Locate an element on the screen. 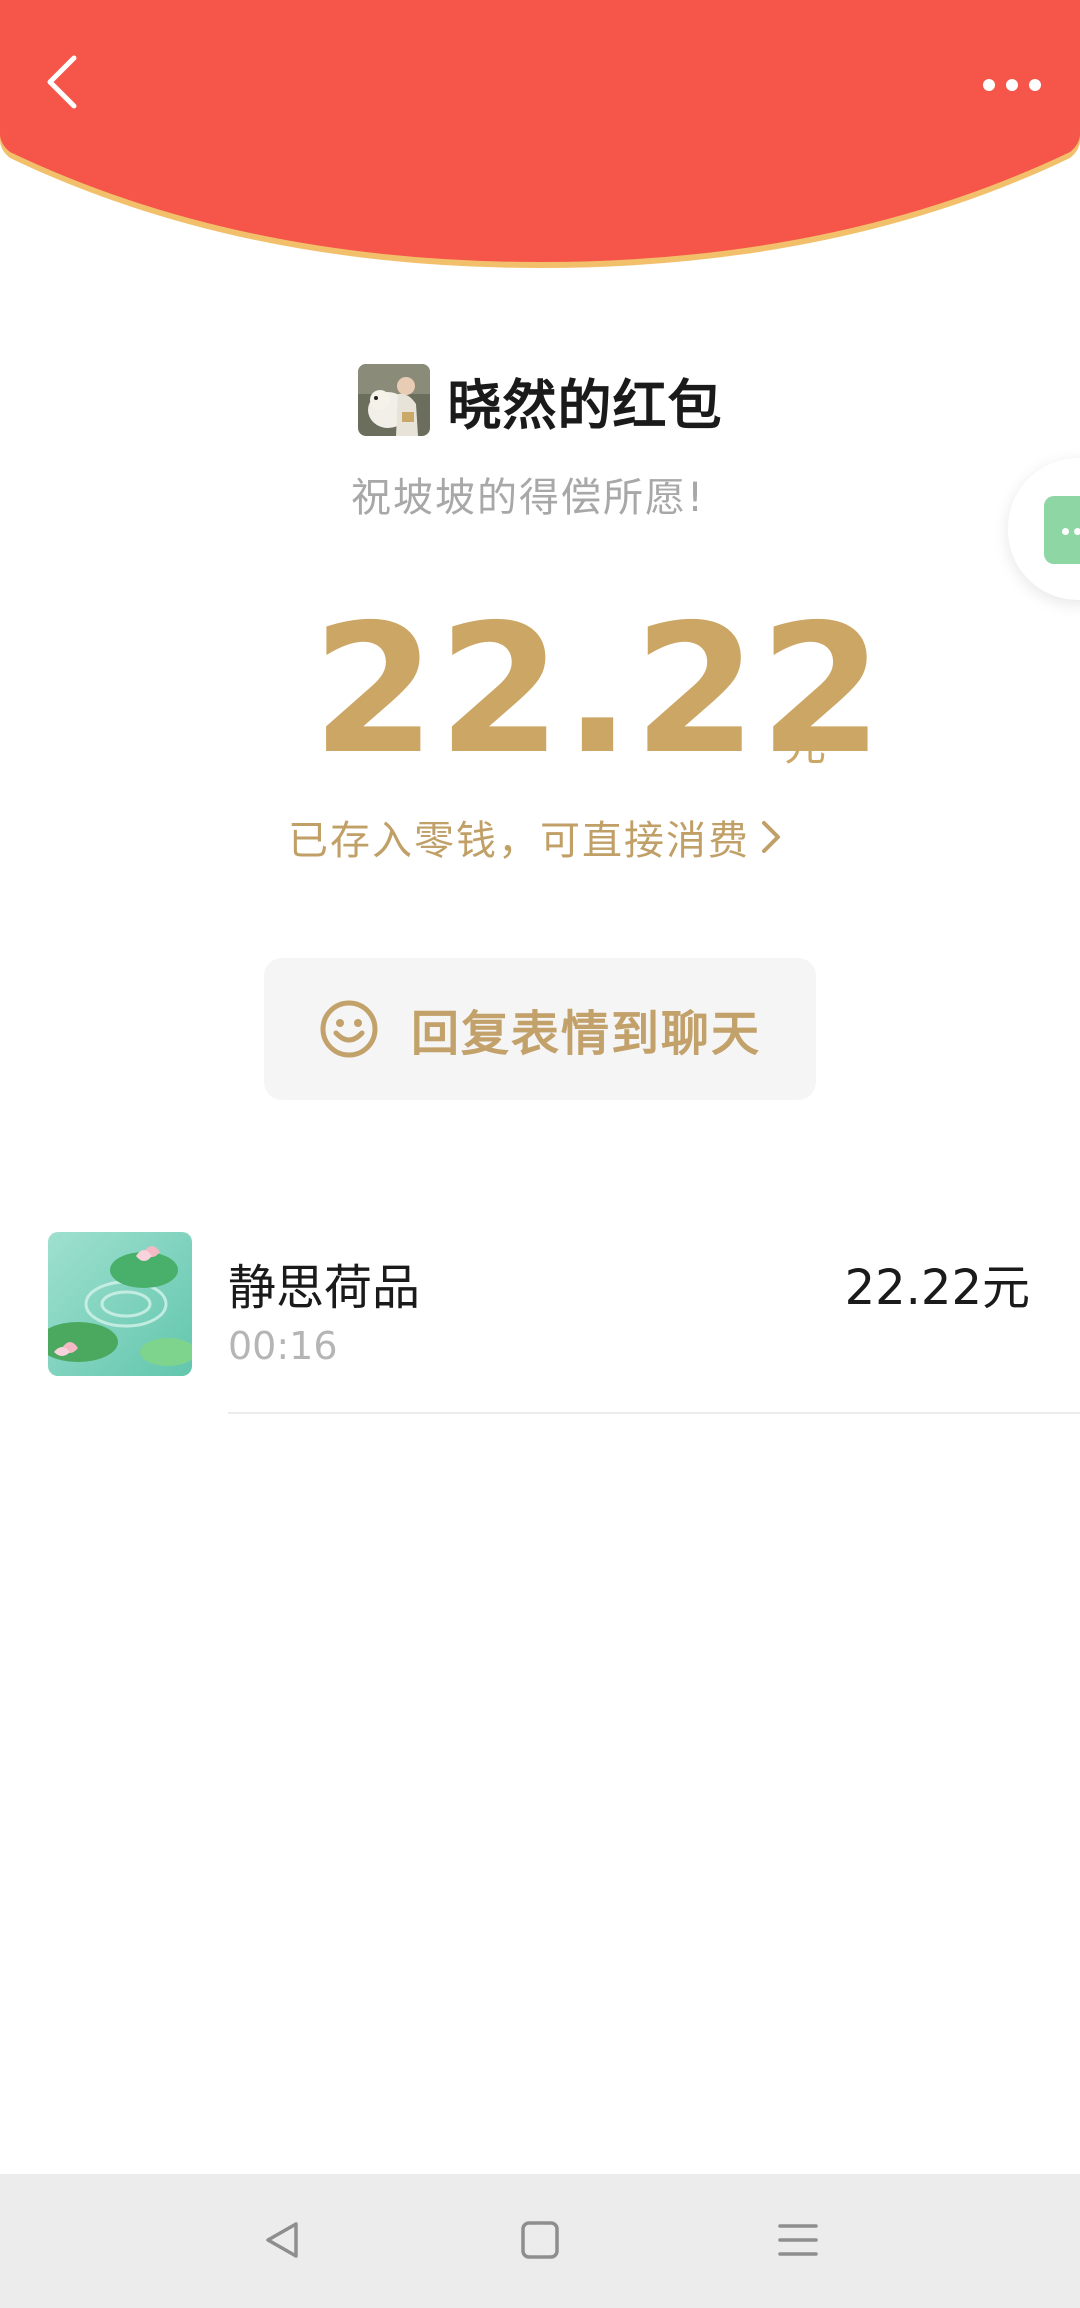  wallet-balance-link: 已存入零钱，可直接消费 is located at coordinates (540, 837).